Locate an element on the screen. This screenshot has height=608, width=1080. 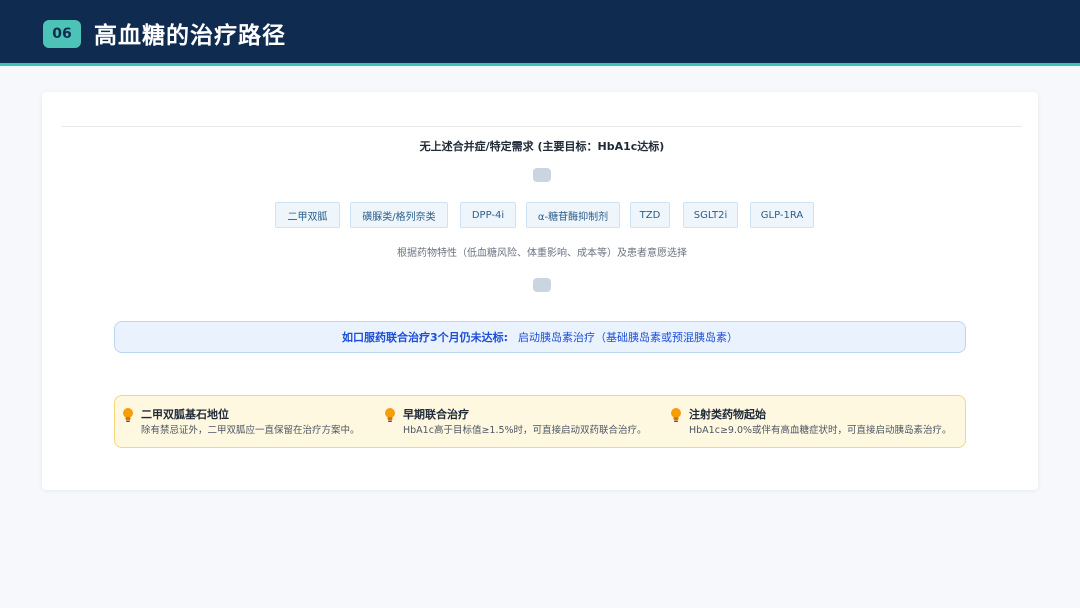
tip-title: 早期联合治疗 is located at coordinates (436, 414).